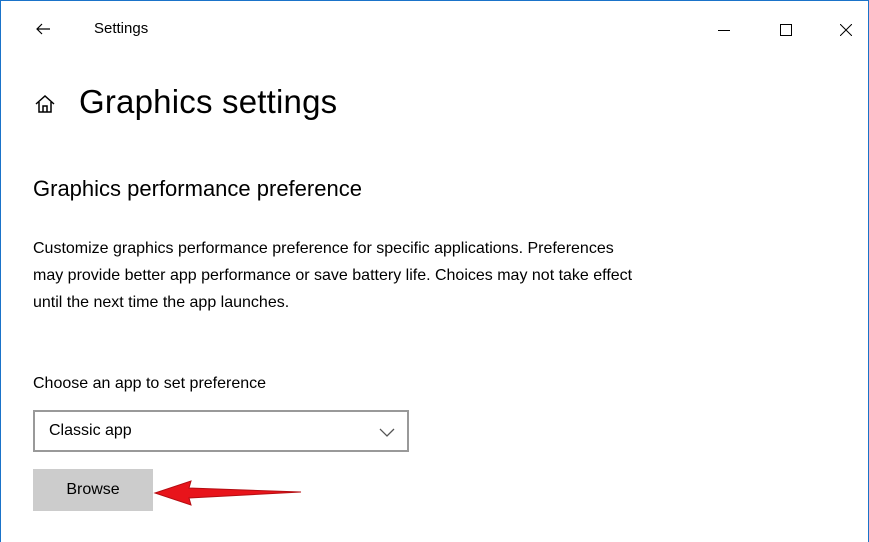 This screenshot has height=542, width=869. I want to click on close-icon, so click(846, 30).